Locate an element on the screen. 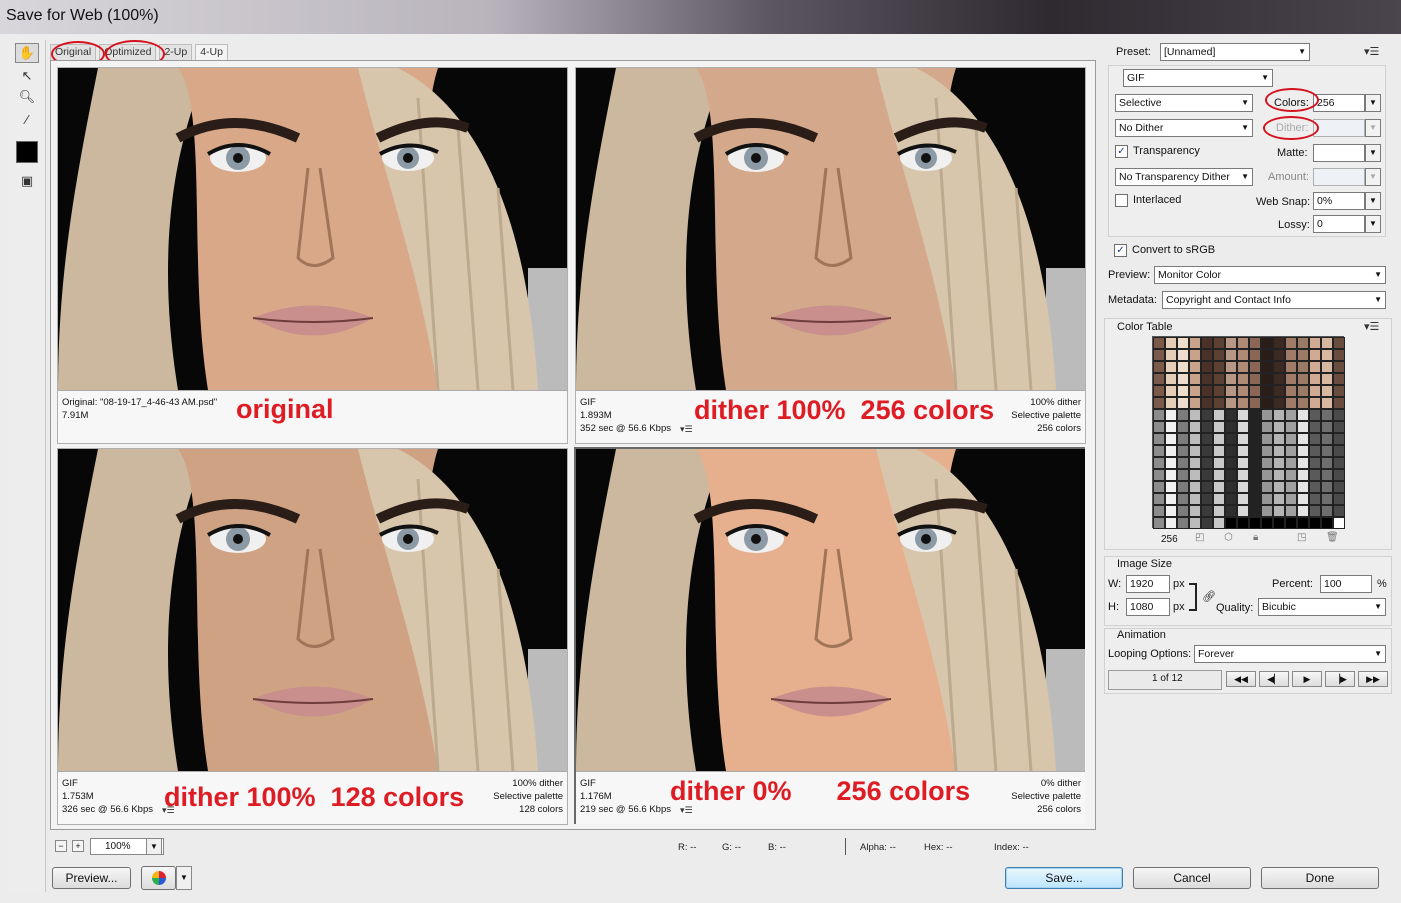 This screenshot has width=1401, height=903. metadata-select: Copyright and Contact Info ▼ is located at coordinates (1274, 300).